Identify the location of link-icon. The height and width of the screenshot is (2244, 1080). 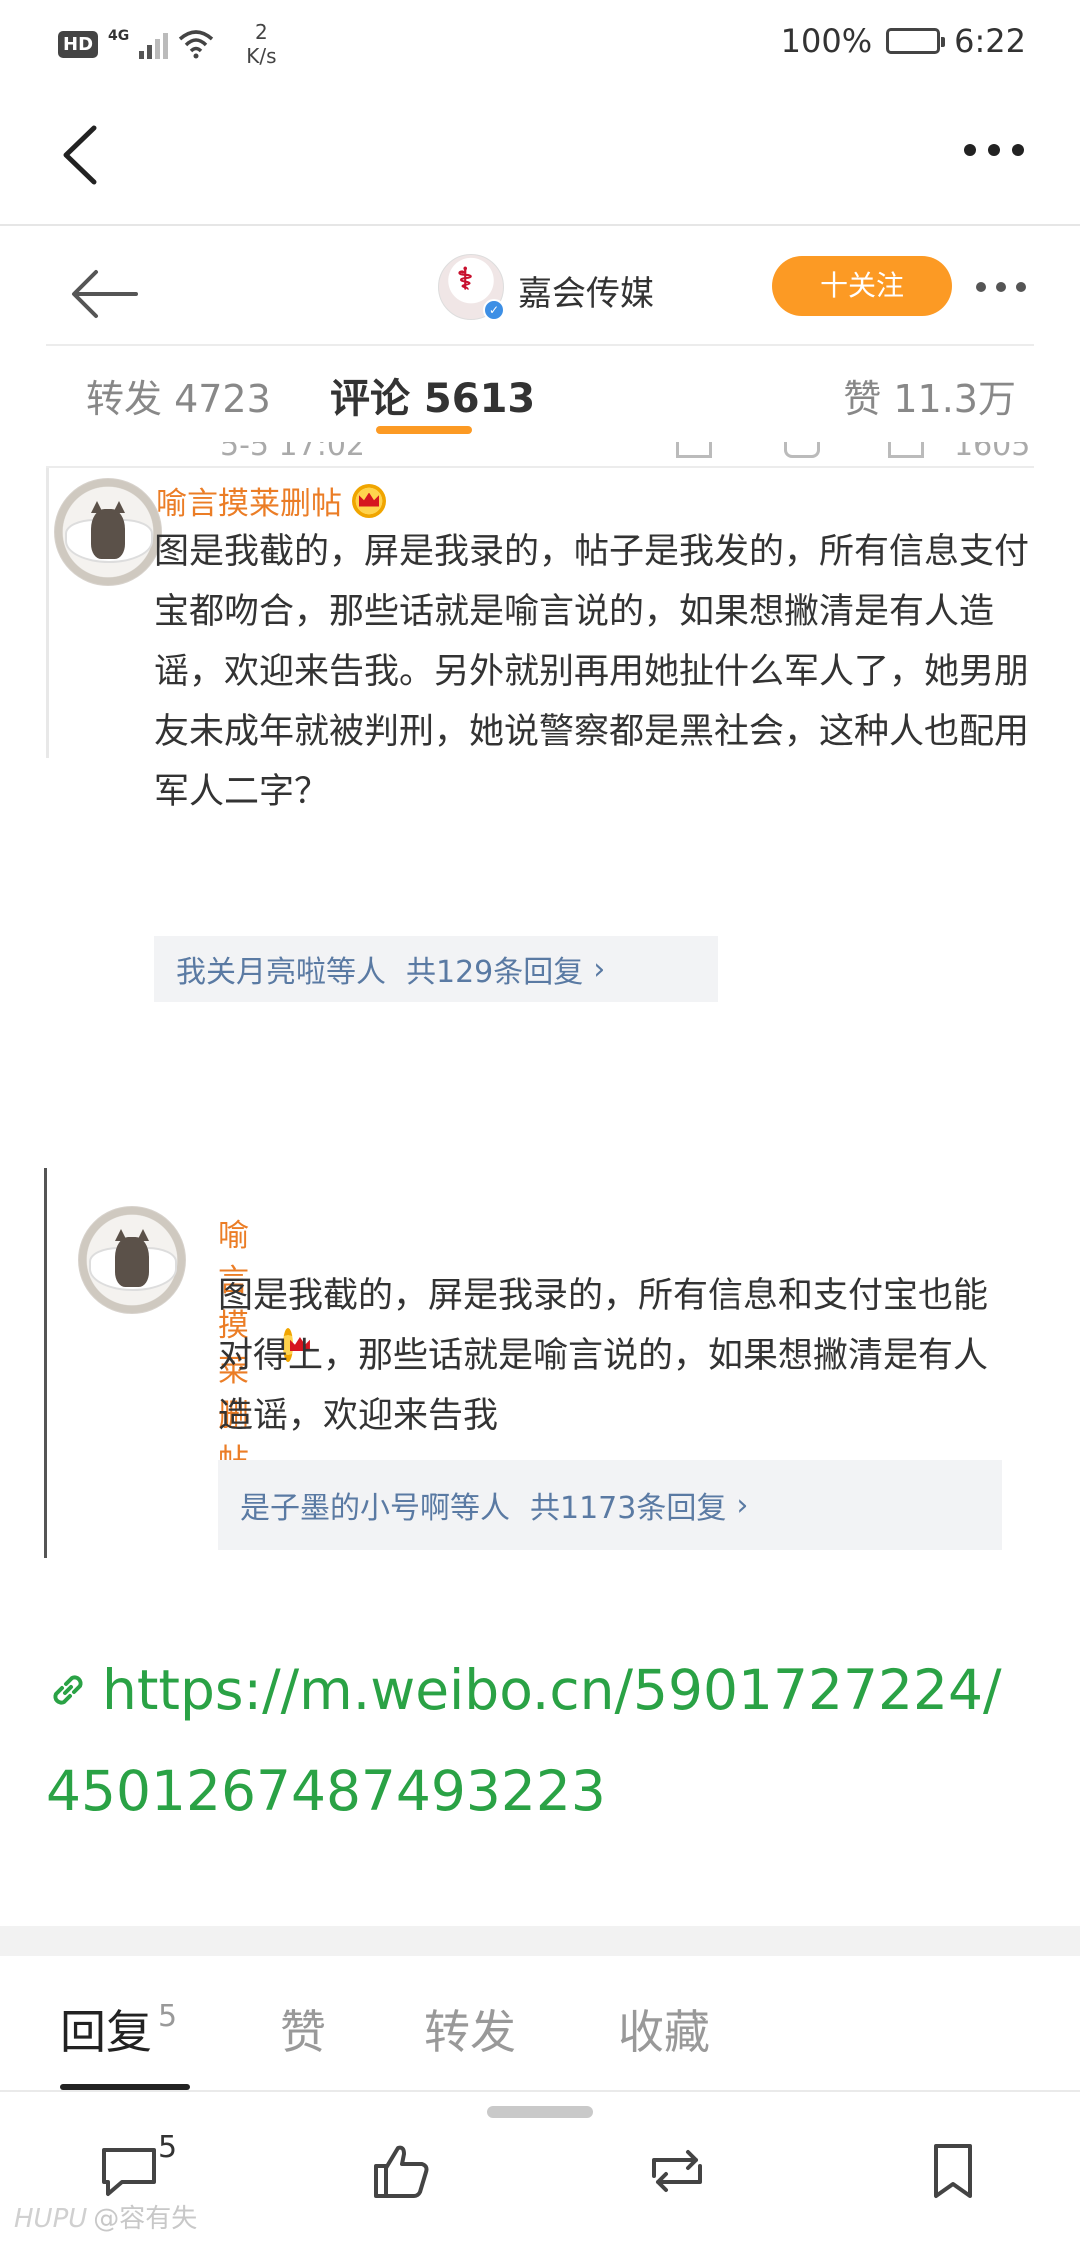
(68, 1690).